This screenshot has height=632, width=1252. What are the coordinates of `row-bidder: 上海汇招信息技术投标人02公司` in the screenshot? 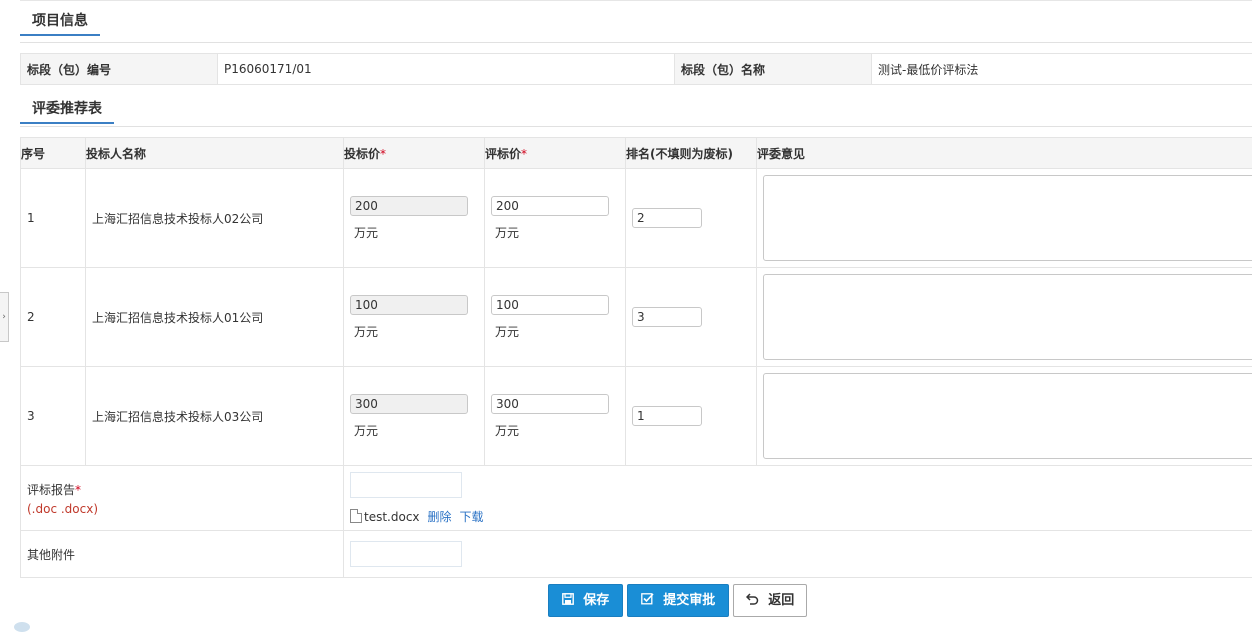 It's located at (215, 218).